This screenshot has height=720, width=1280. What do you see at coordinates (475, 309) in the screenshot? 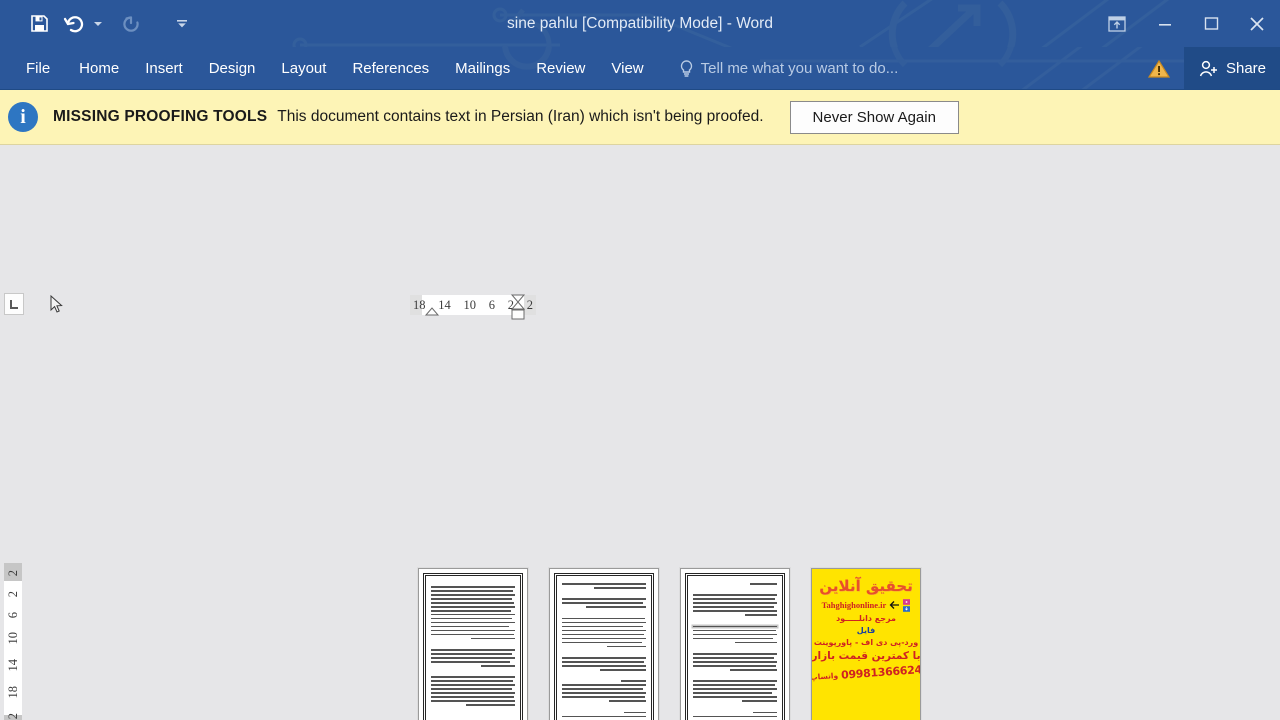
I see `indent-markers` at bounding box center [475, 309].